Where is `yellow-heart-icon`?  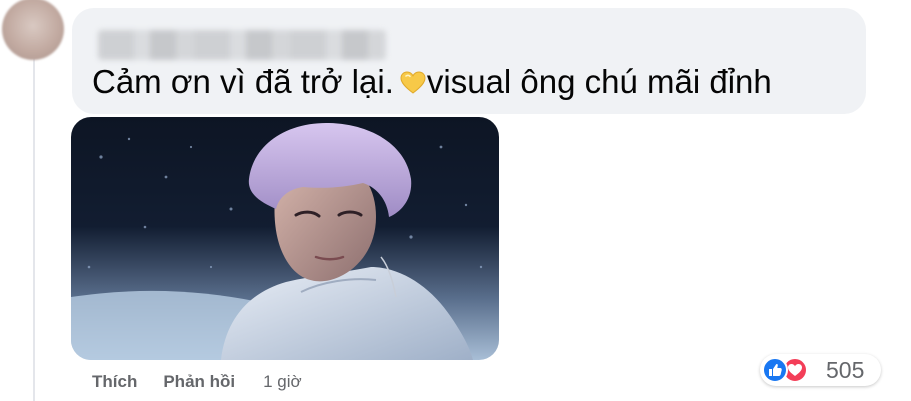
yellow-heart-icon is located at coordinates (413, 82).